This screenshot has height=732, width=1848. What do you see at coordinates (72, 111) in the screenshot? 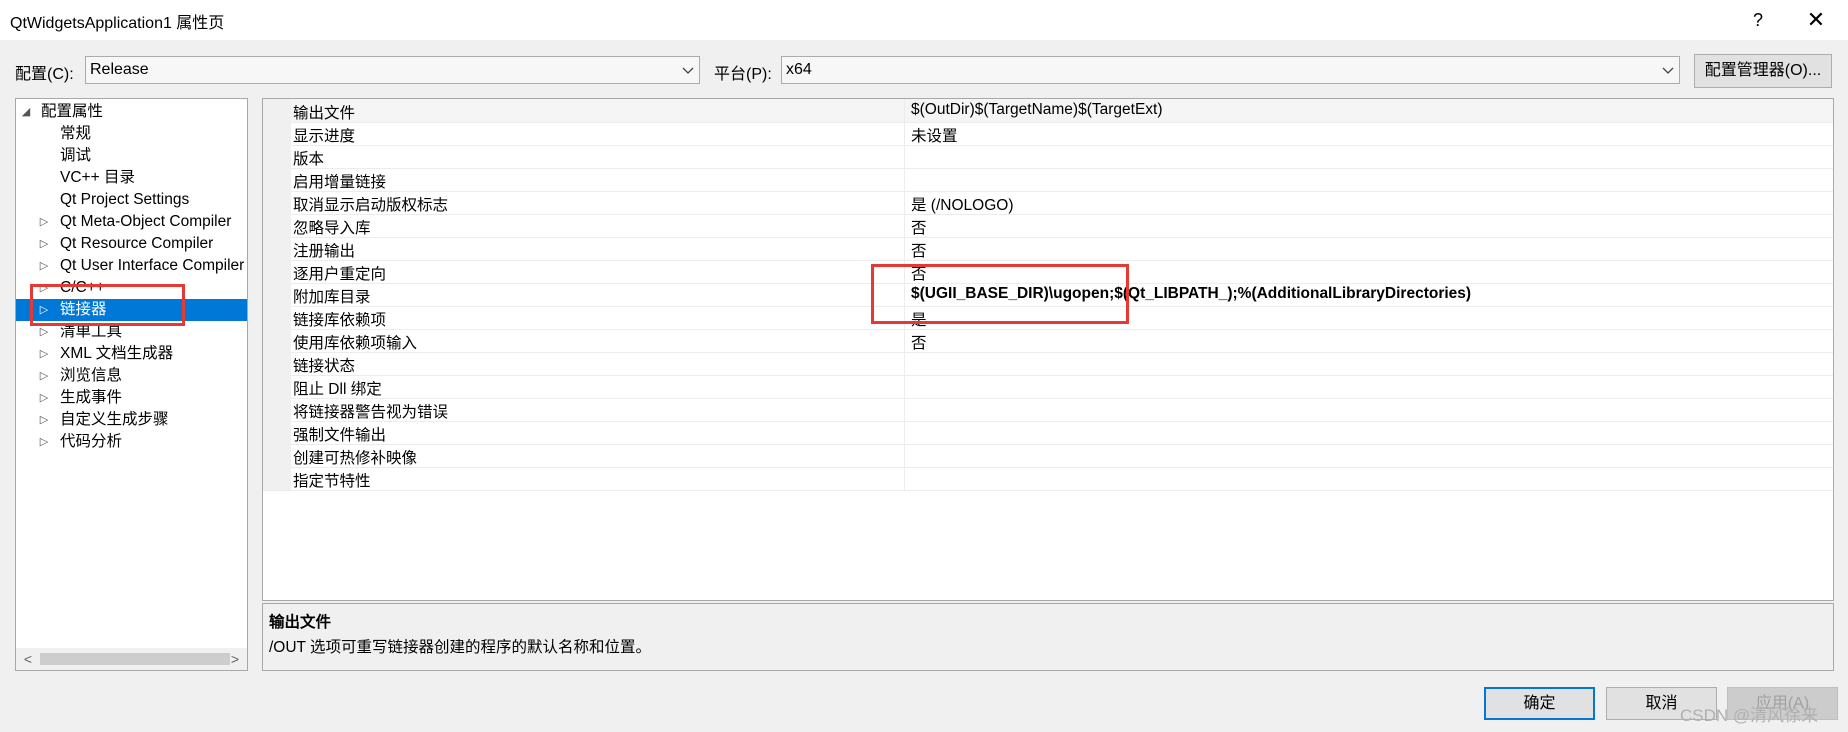
I see `tree-item-label: 配置属性` at bounding box center [72, 111].